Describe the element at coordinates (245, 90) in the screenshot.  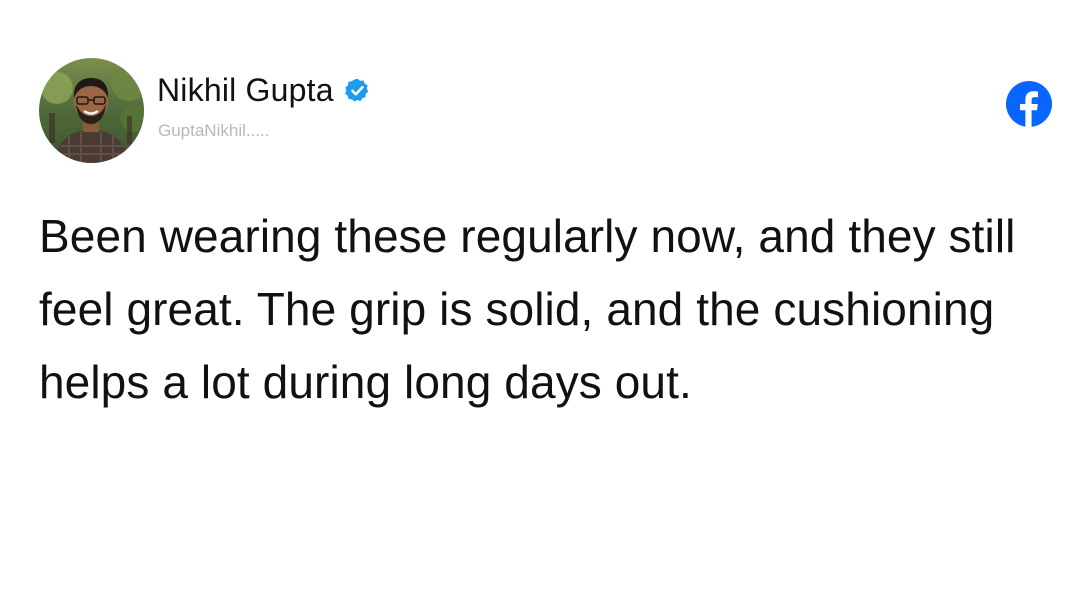
I see `author-name: Nikhil Gupta` at that location.